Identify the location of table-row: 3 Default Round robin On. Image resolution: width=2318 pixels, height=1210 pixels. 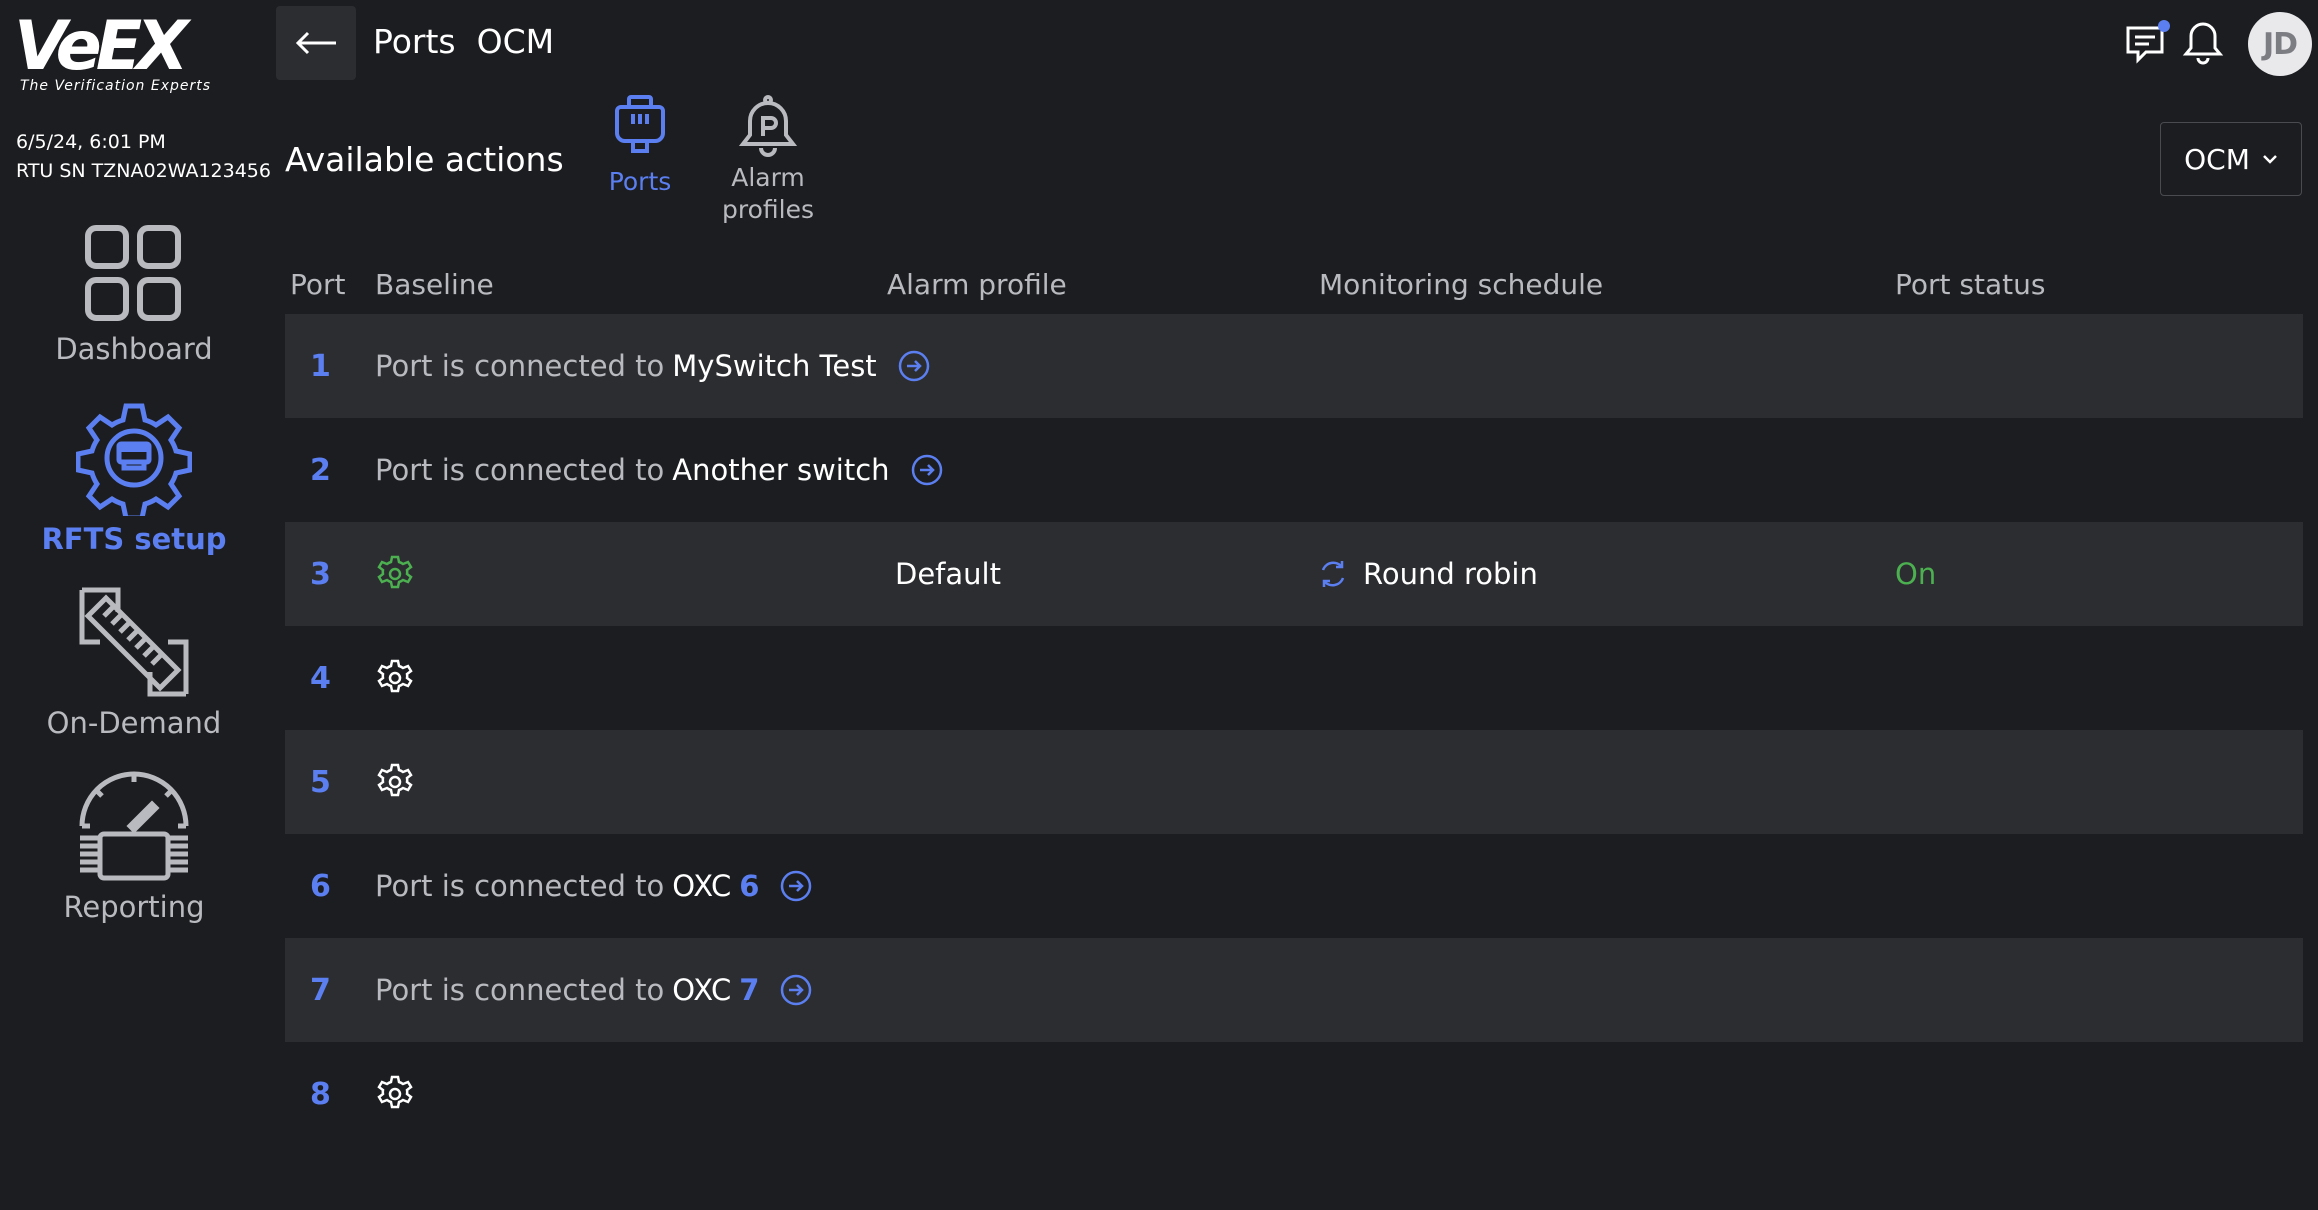
(1294, 574).